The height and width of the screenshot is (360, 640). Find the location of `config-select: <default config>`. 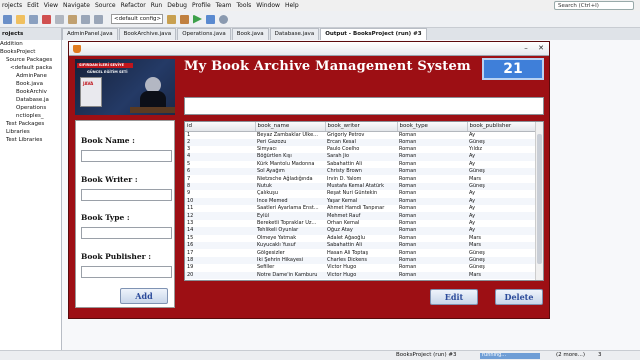

config-select: <default config> is located at coordinates (137, 19).